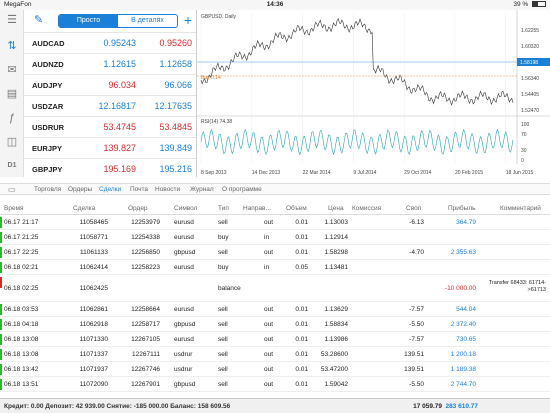 This screenshot has width=550, height=413. I want to click on quote-ask: 12.17635, so click(173, 106).